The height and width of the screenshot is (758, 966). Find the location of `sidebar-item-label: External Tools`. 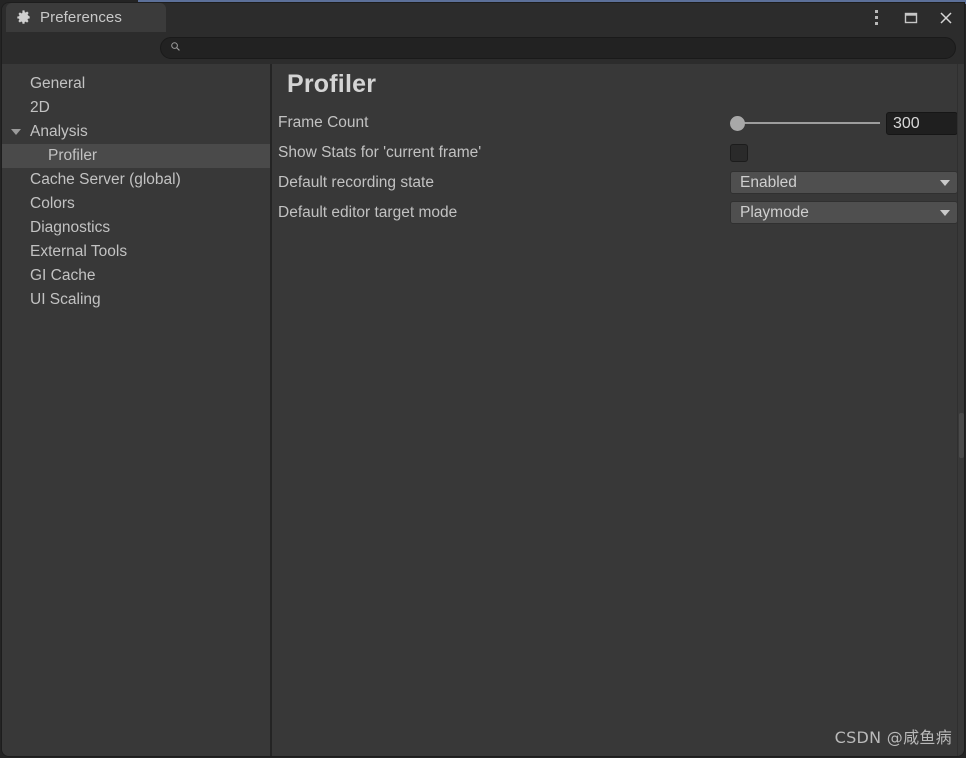

sidebar-item-label: External Tools is located at coordinates (79, 251).